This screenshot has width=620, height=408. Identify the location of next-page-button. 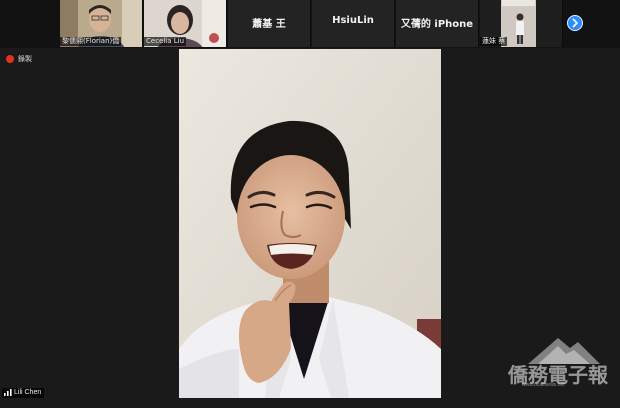
(575, 23).